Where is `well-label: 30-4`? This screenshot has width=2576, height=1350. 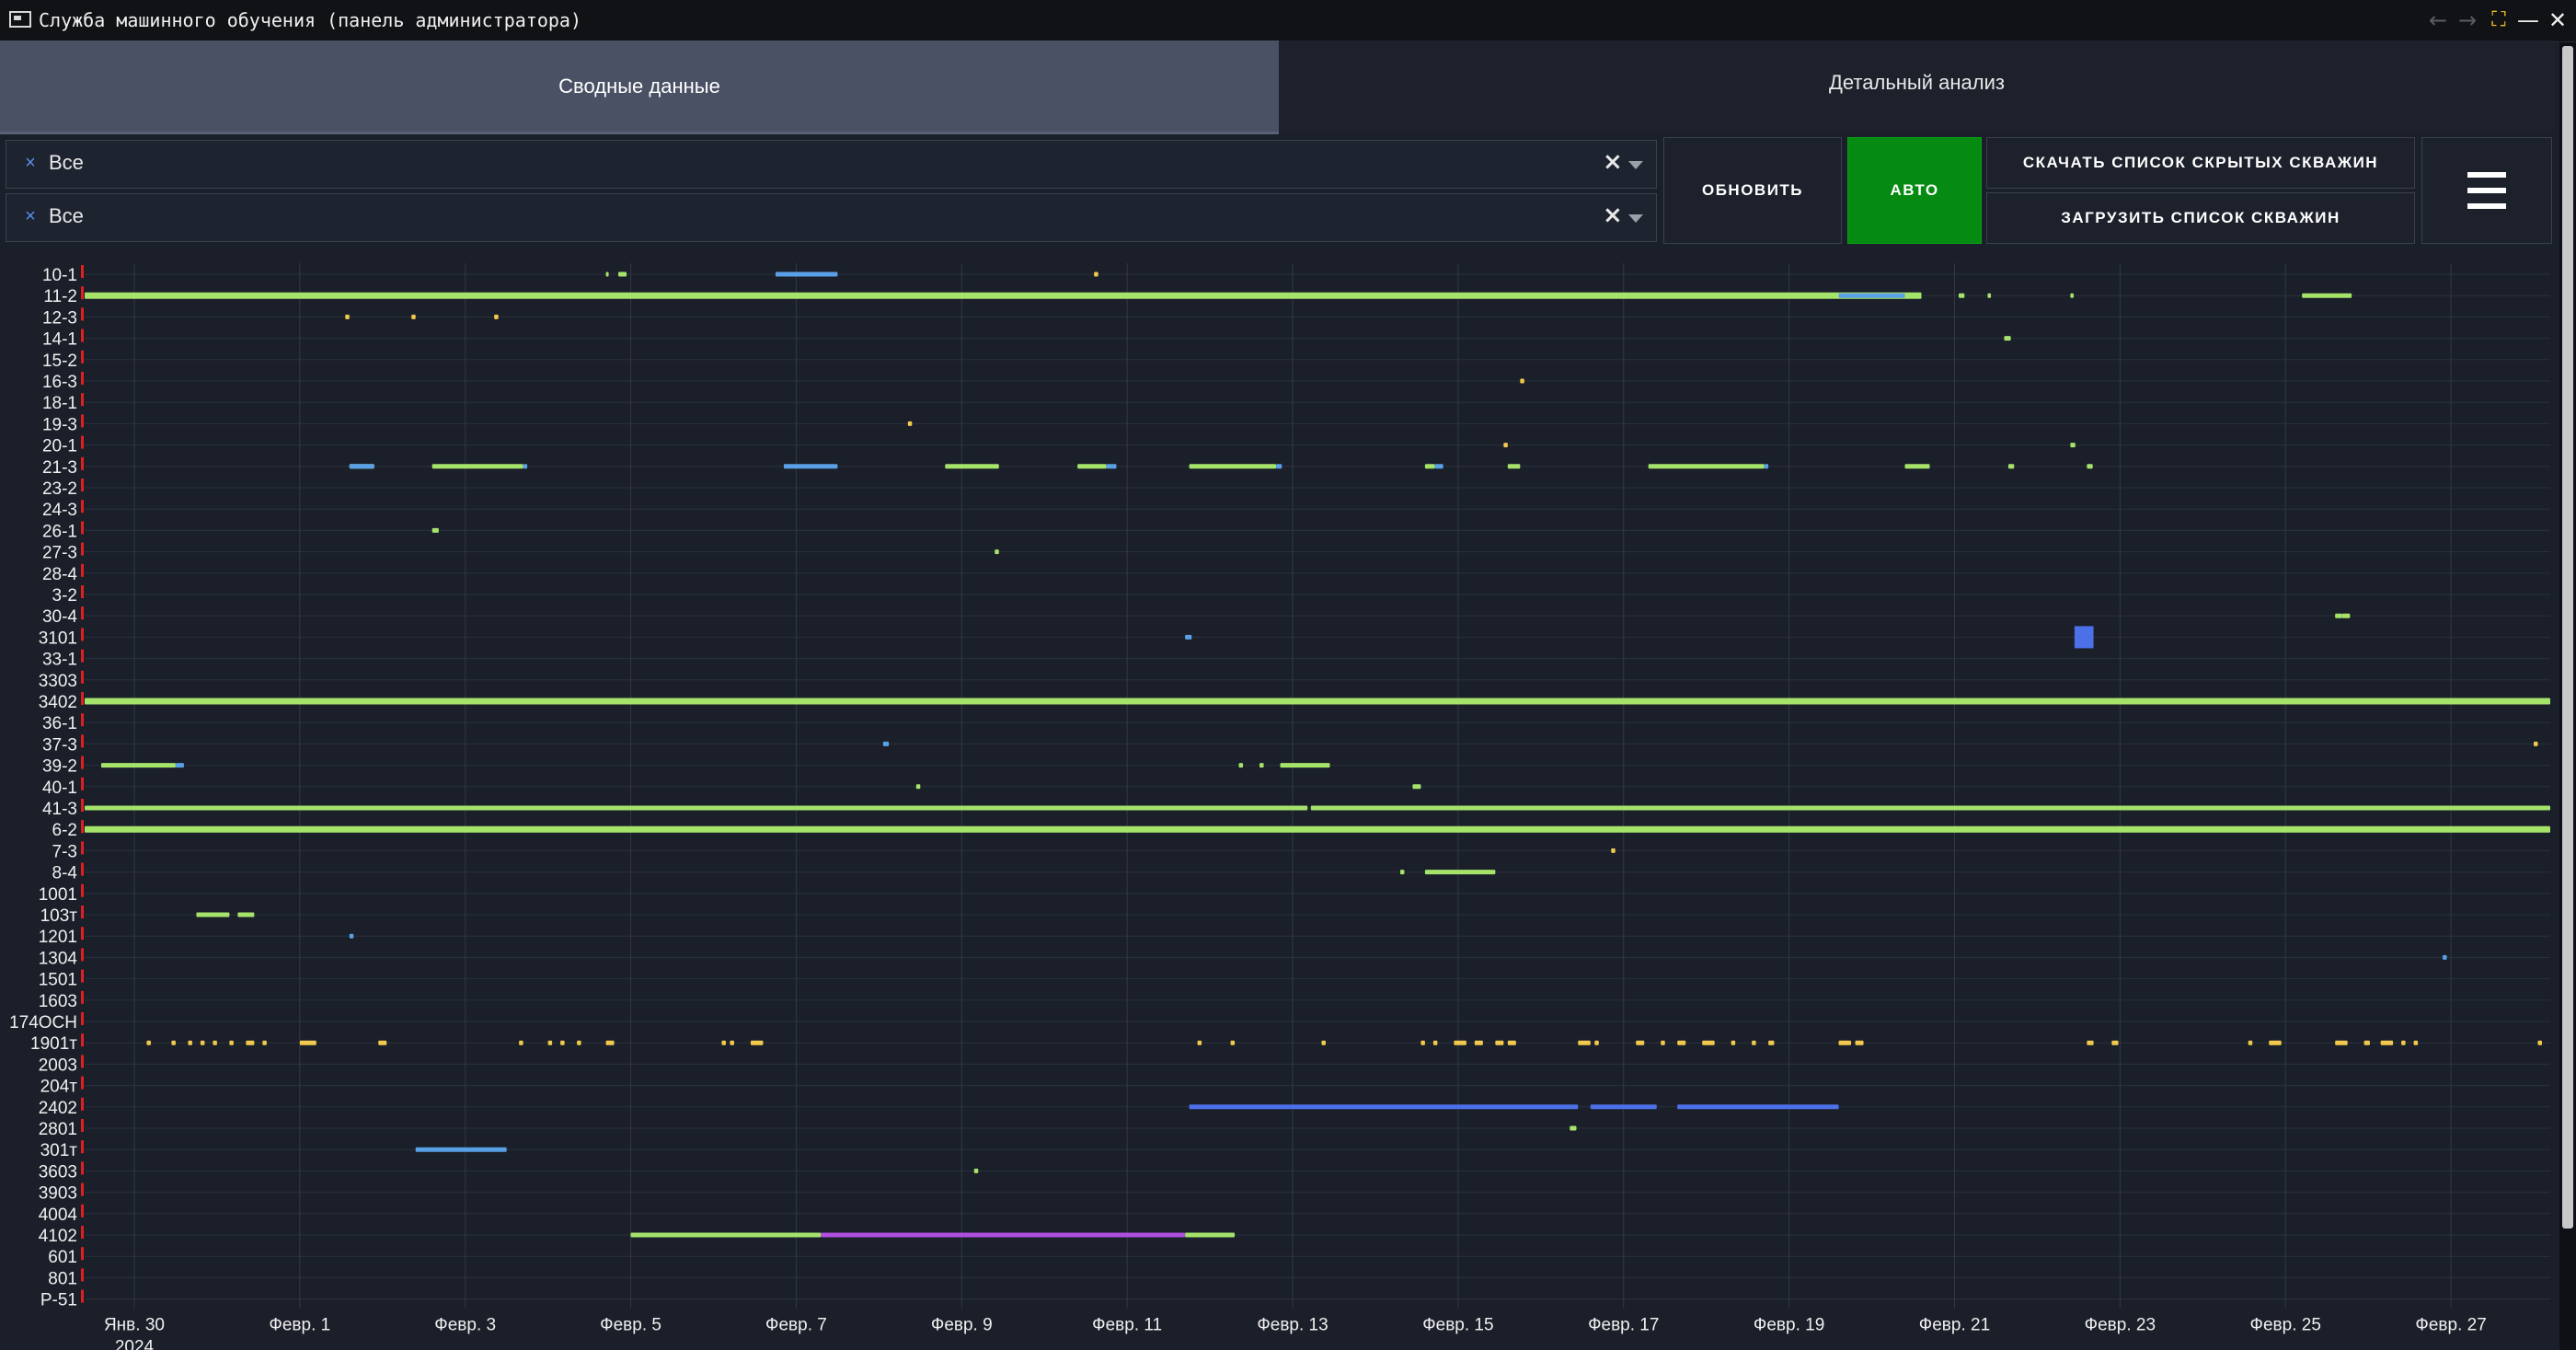 well-label: 30-4 is located at coordinates (59, 617).